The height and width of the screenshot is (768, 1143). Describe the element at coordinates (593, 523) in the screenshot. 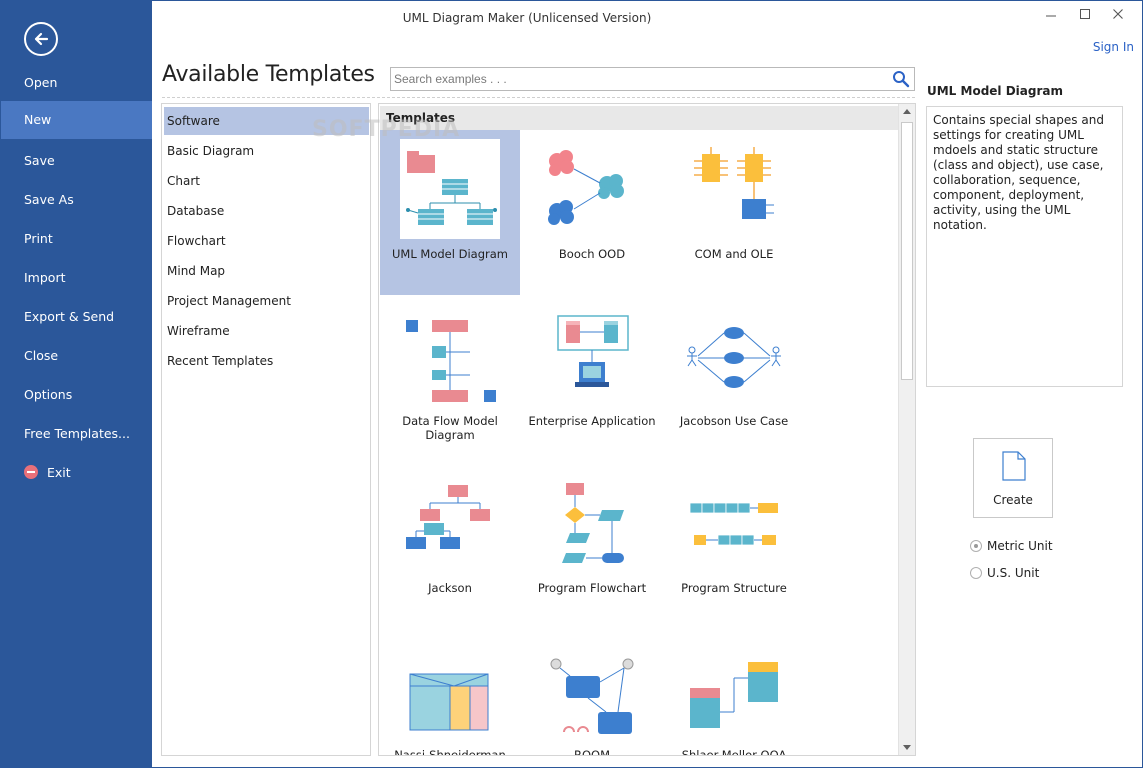

I see `program-flowchart-thumbnail` at that location.